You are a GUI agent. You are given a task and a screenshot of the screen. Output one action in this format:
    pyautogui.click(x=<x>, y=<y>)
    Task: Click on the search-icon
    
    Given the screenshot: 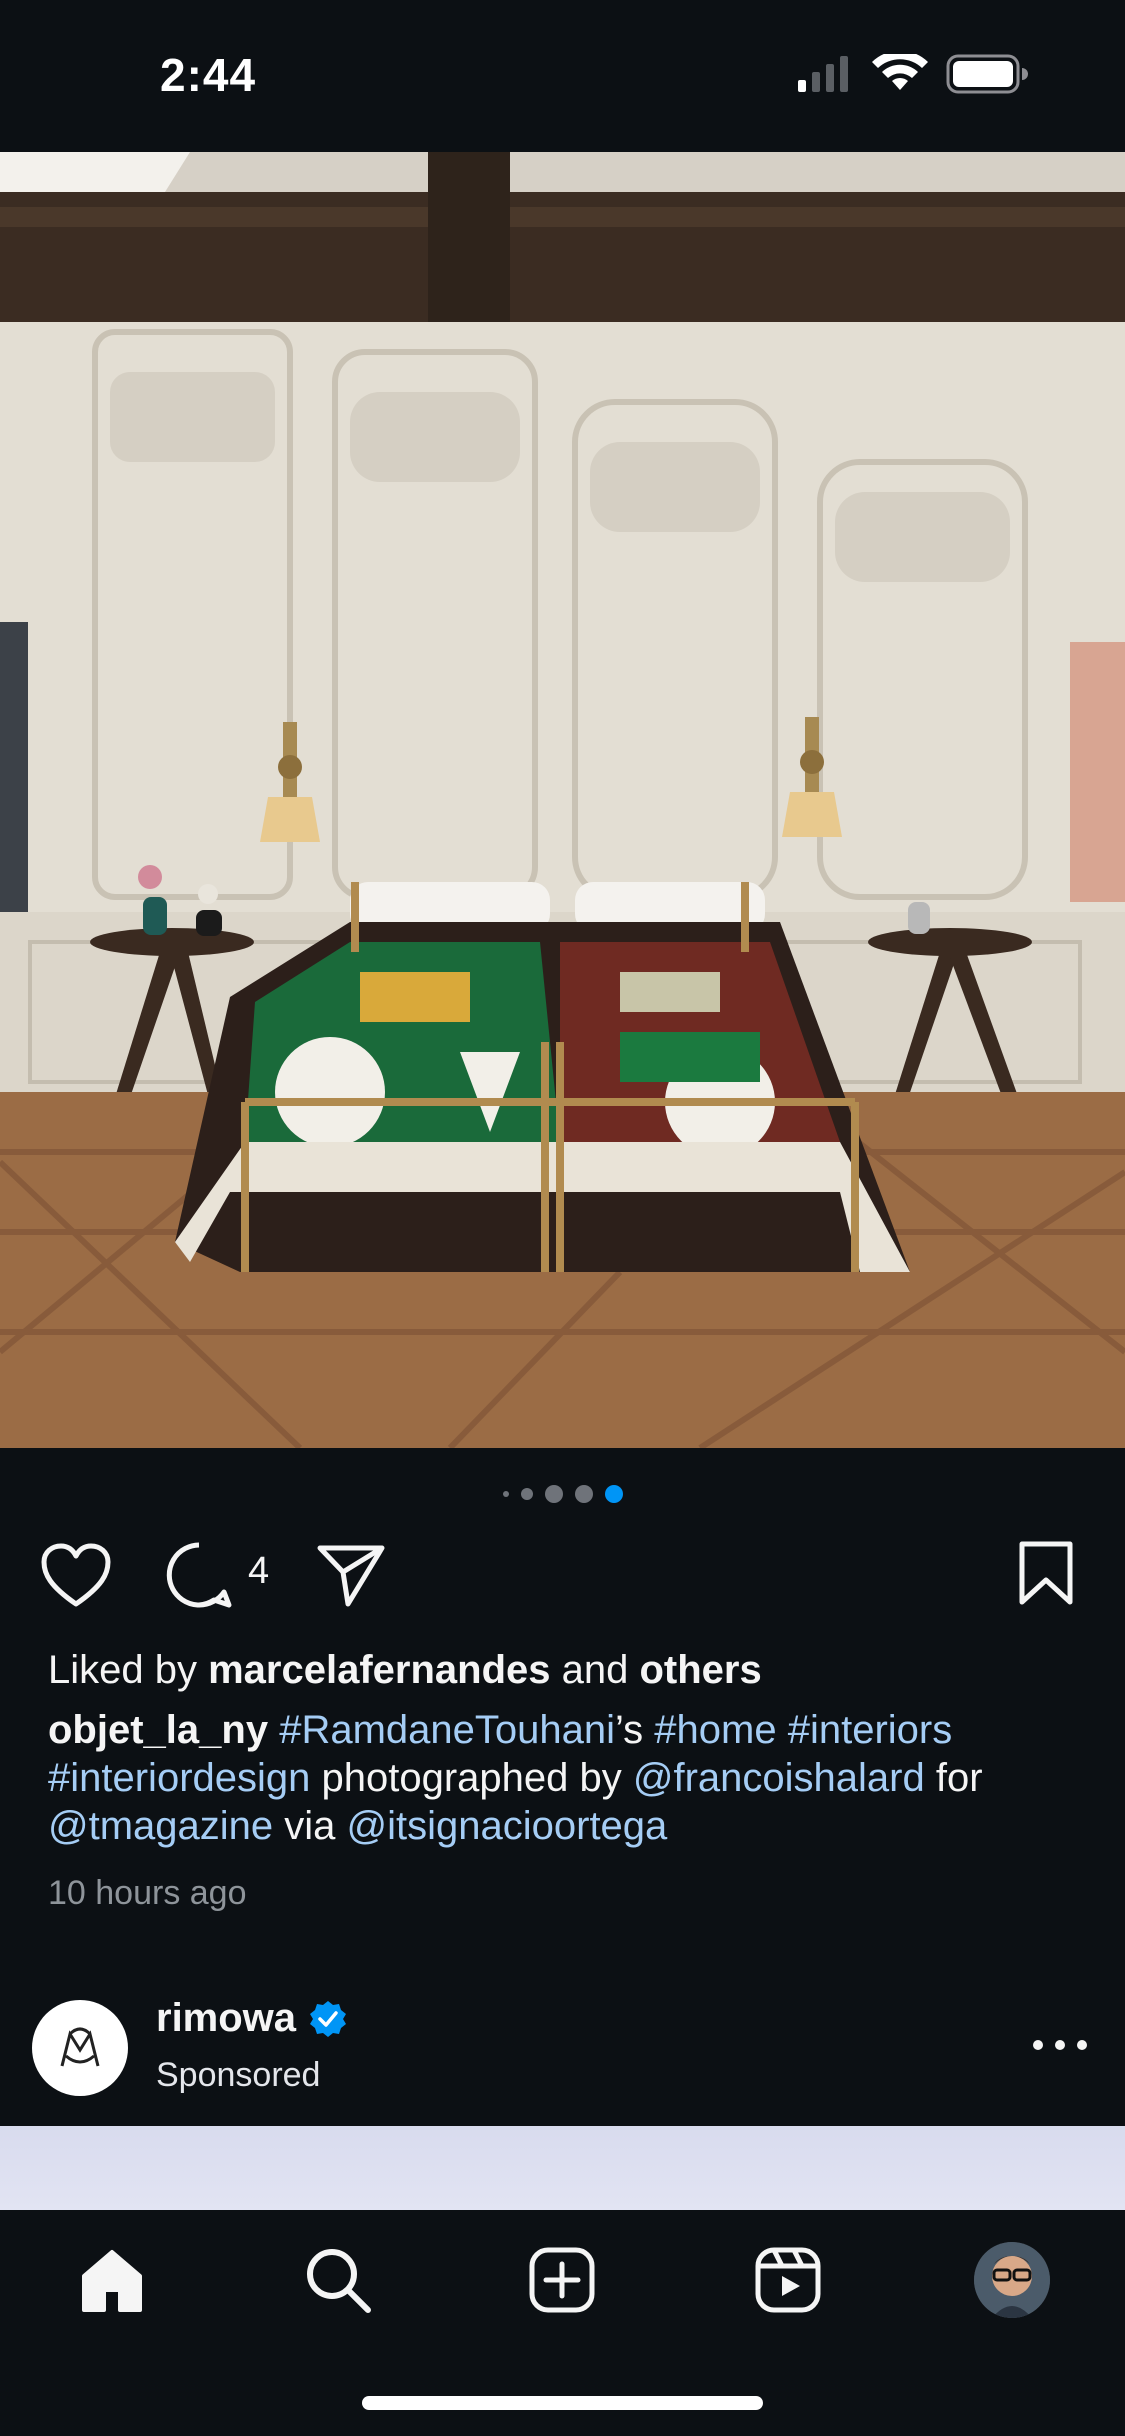 What is the action you would take?
    pyautogui.click(x=339, y=2281)
    